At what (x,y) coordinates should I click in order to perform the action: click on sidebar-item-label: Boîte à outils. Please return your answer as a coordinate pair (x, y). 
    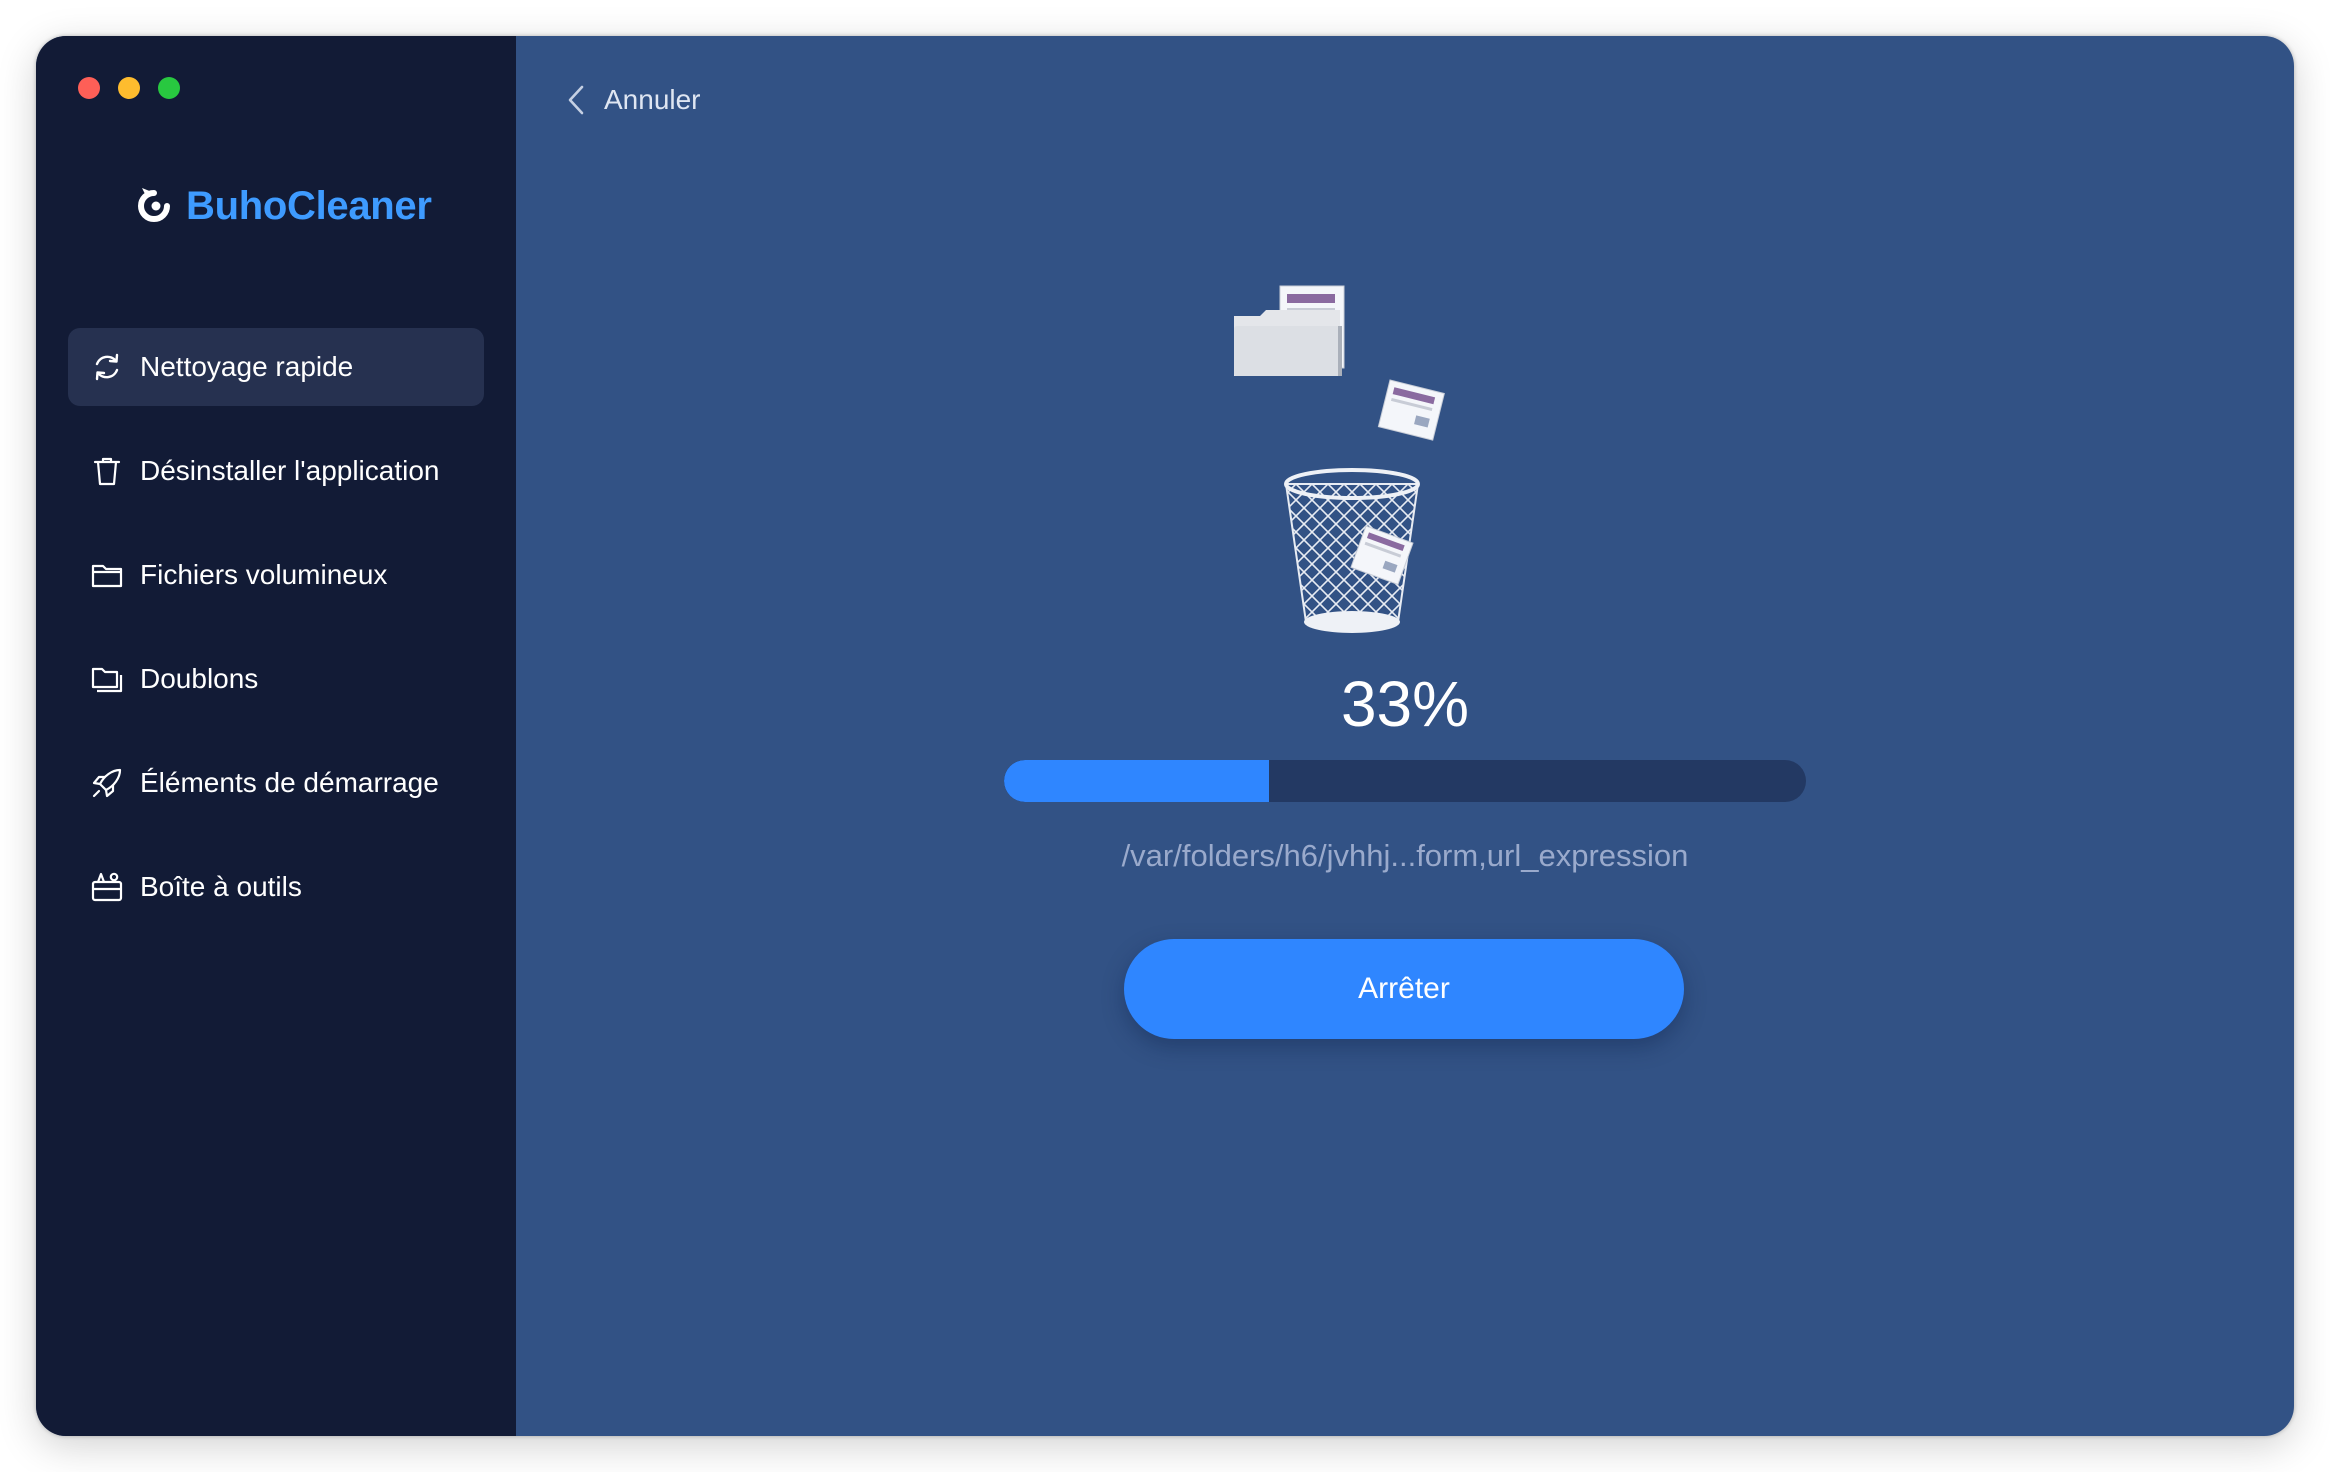
    Looking at the image, I should click on (221, 886).